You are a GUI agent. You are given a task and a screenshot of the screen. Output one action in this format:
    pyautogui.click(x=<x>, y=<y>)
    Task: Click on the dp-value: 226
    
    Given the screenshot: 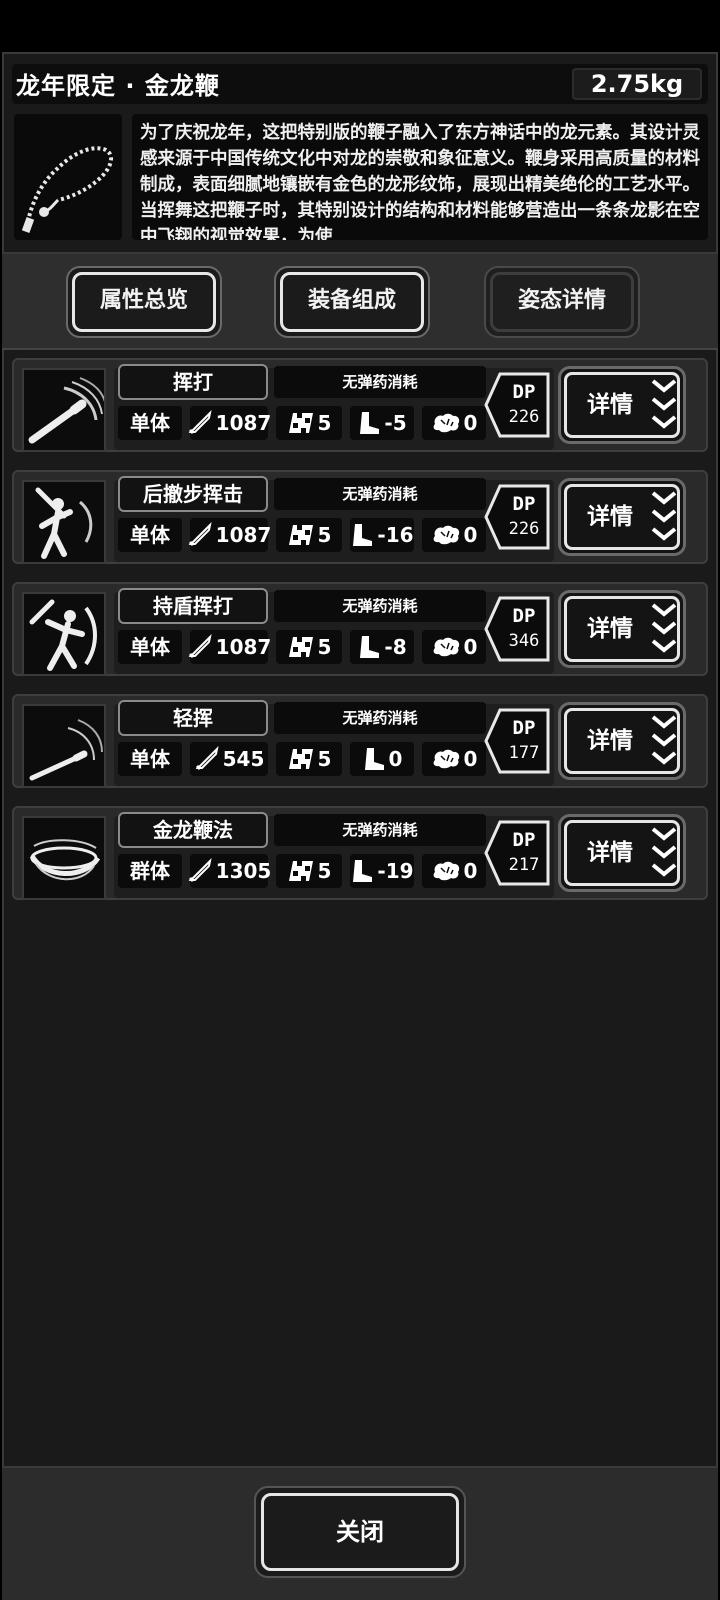 What is the action you would take?
    pyautogui.click(x=524, y=529)
    